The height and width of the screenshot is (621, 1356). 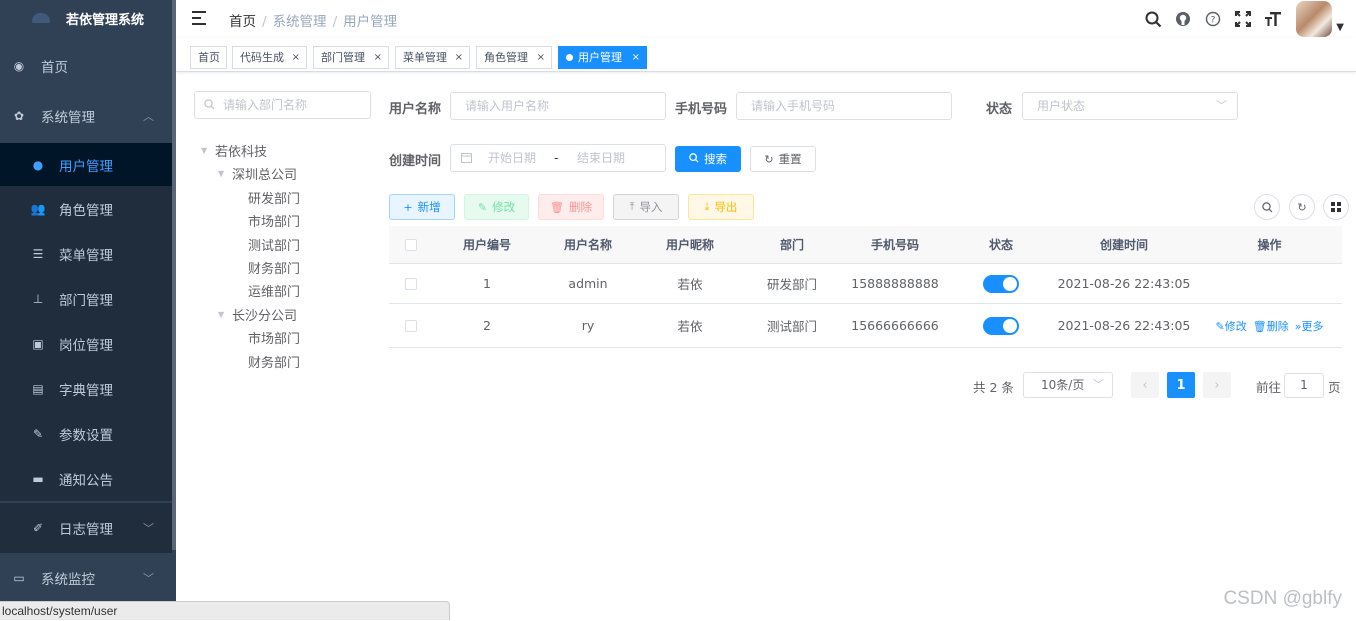 I want to click on search-icon, so click(x=1153, y=19).